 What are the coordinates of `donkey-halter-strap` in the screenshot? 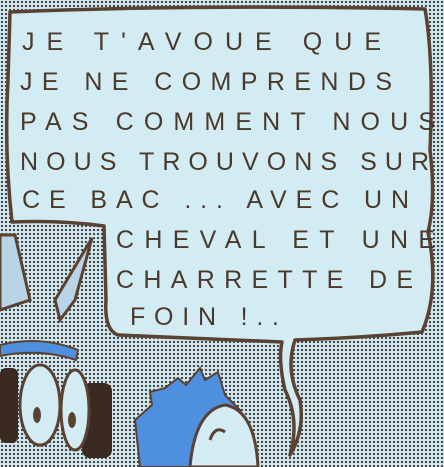 It's located at (40, 351).